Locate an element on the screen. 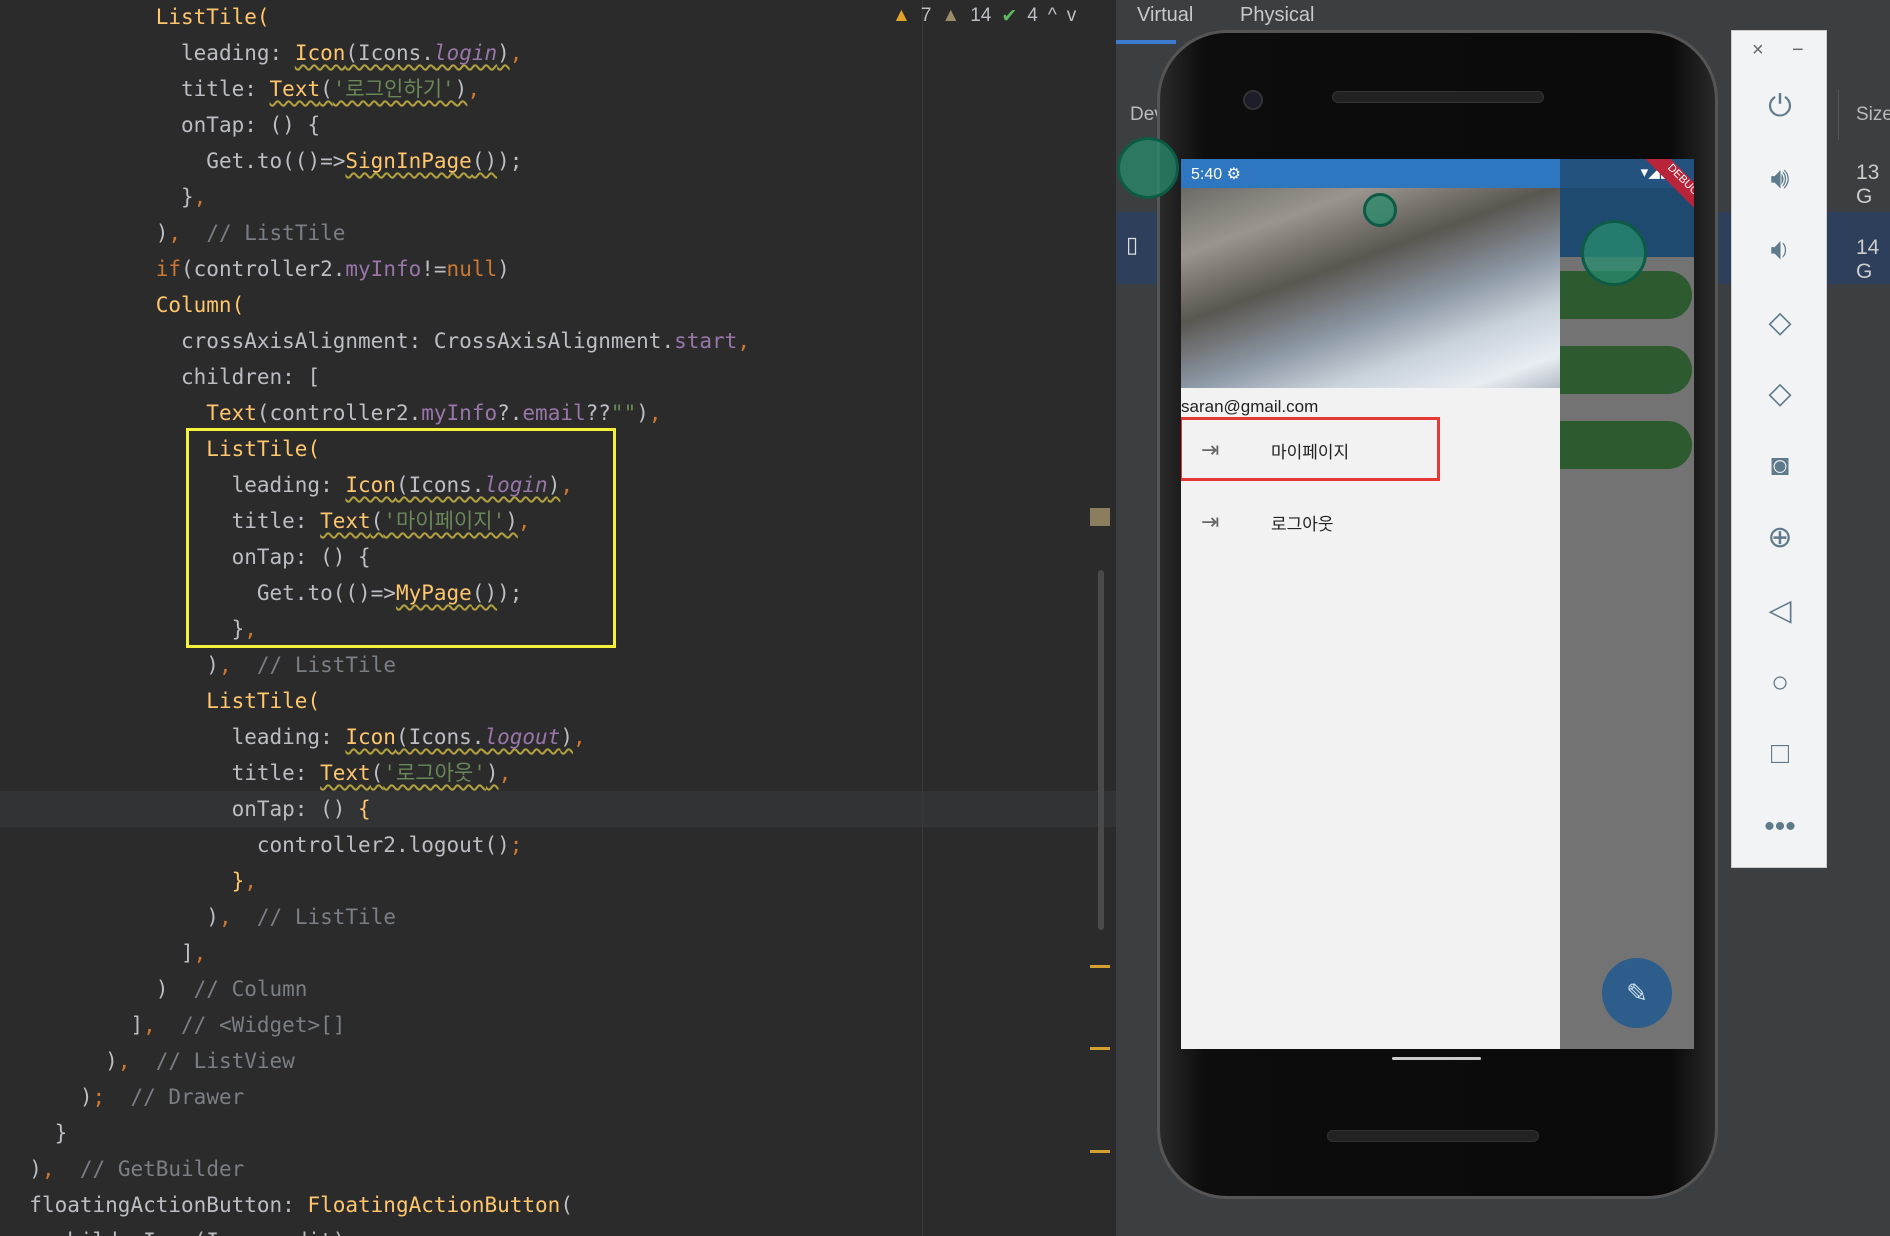  rotate-left-icon: ◇ is located at coordinates (1780, 323).